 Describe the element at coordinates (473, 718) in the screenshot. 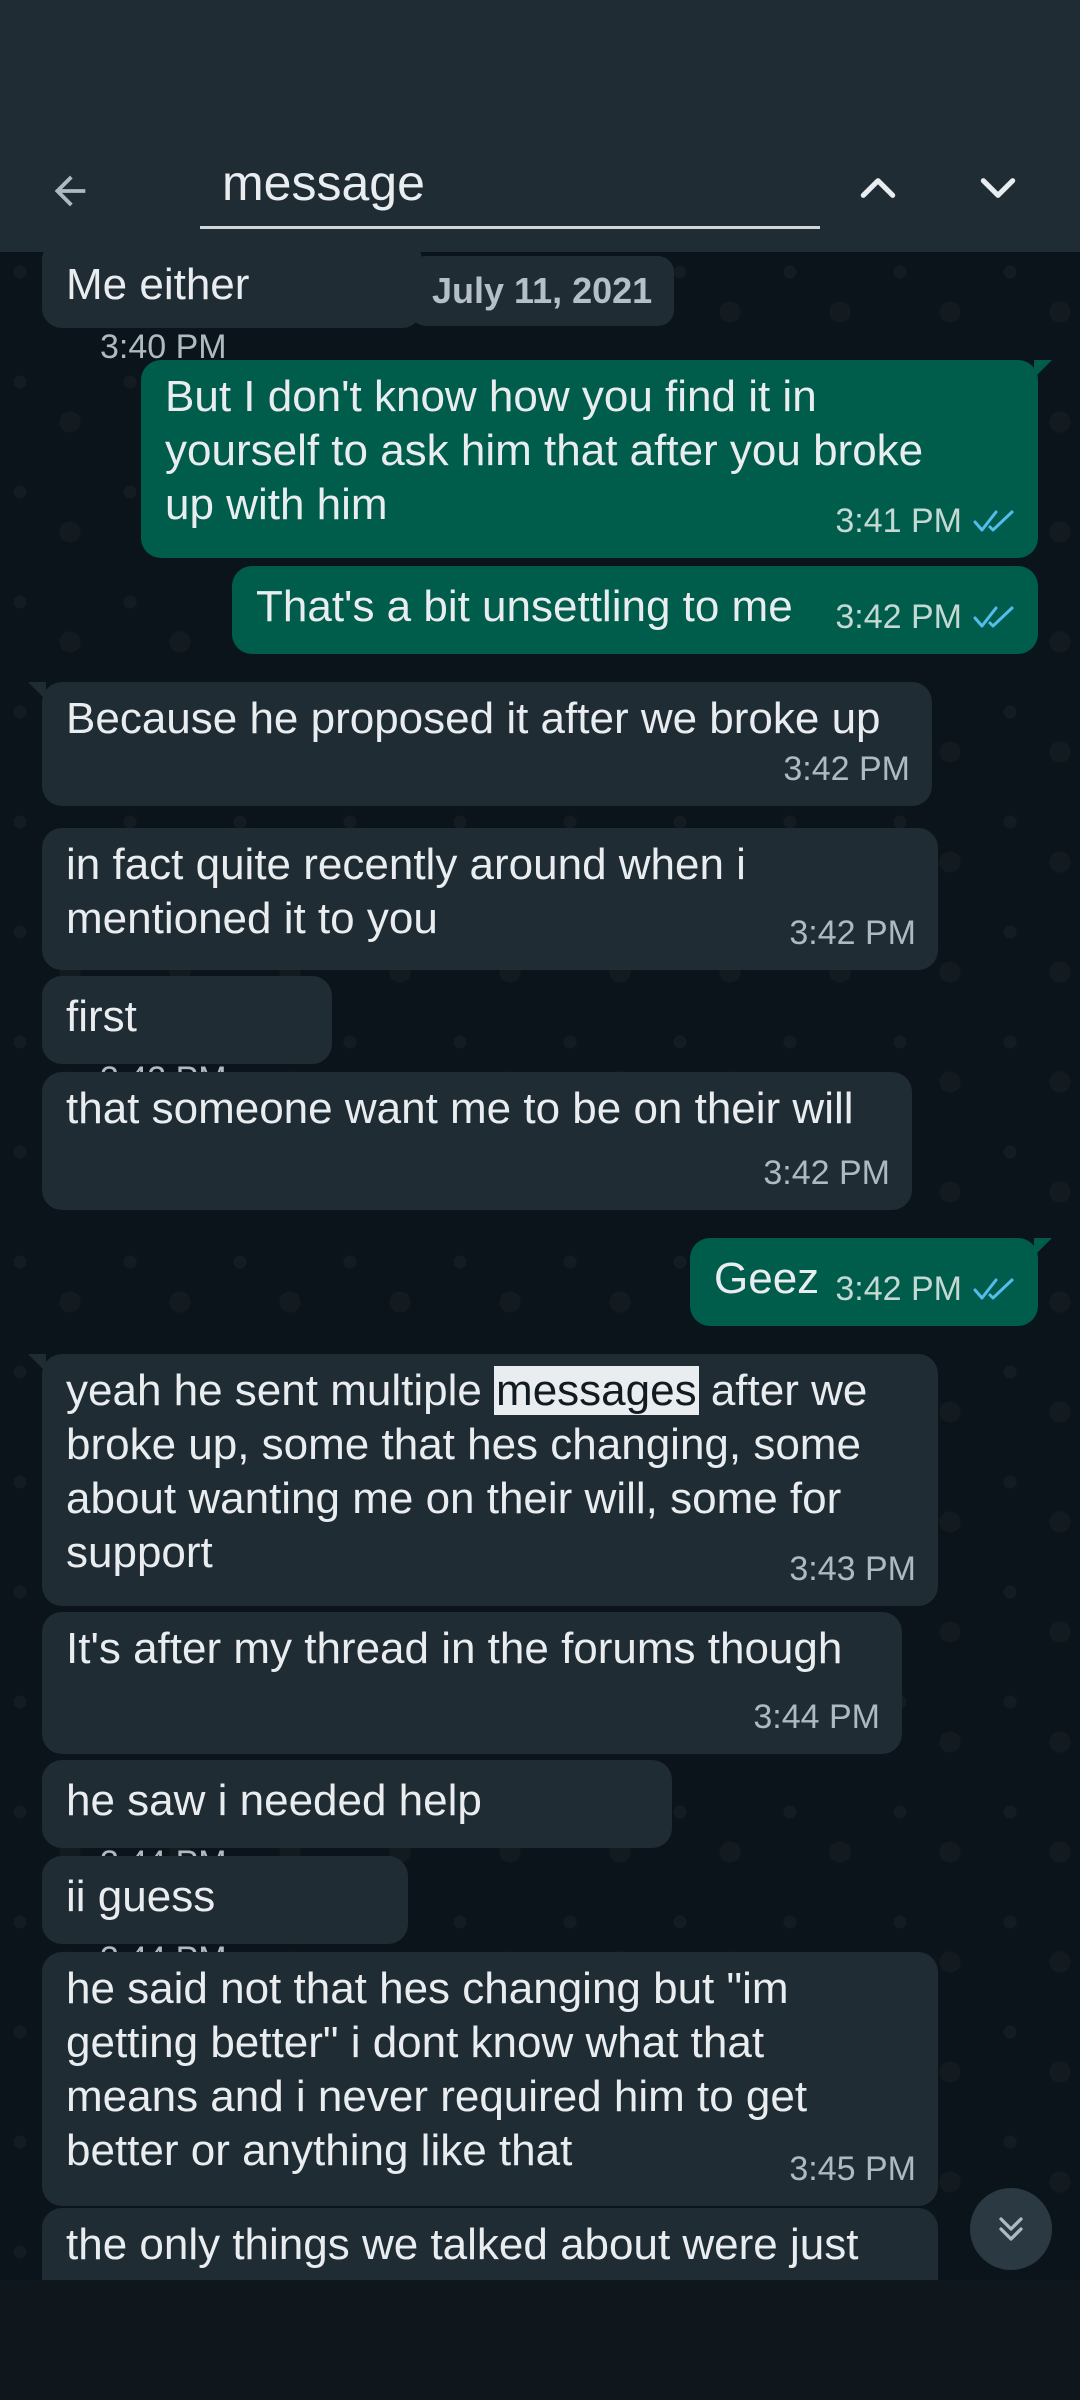

I see `message-text: Because he proposed it after we broke up` at that location.